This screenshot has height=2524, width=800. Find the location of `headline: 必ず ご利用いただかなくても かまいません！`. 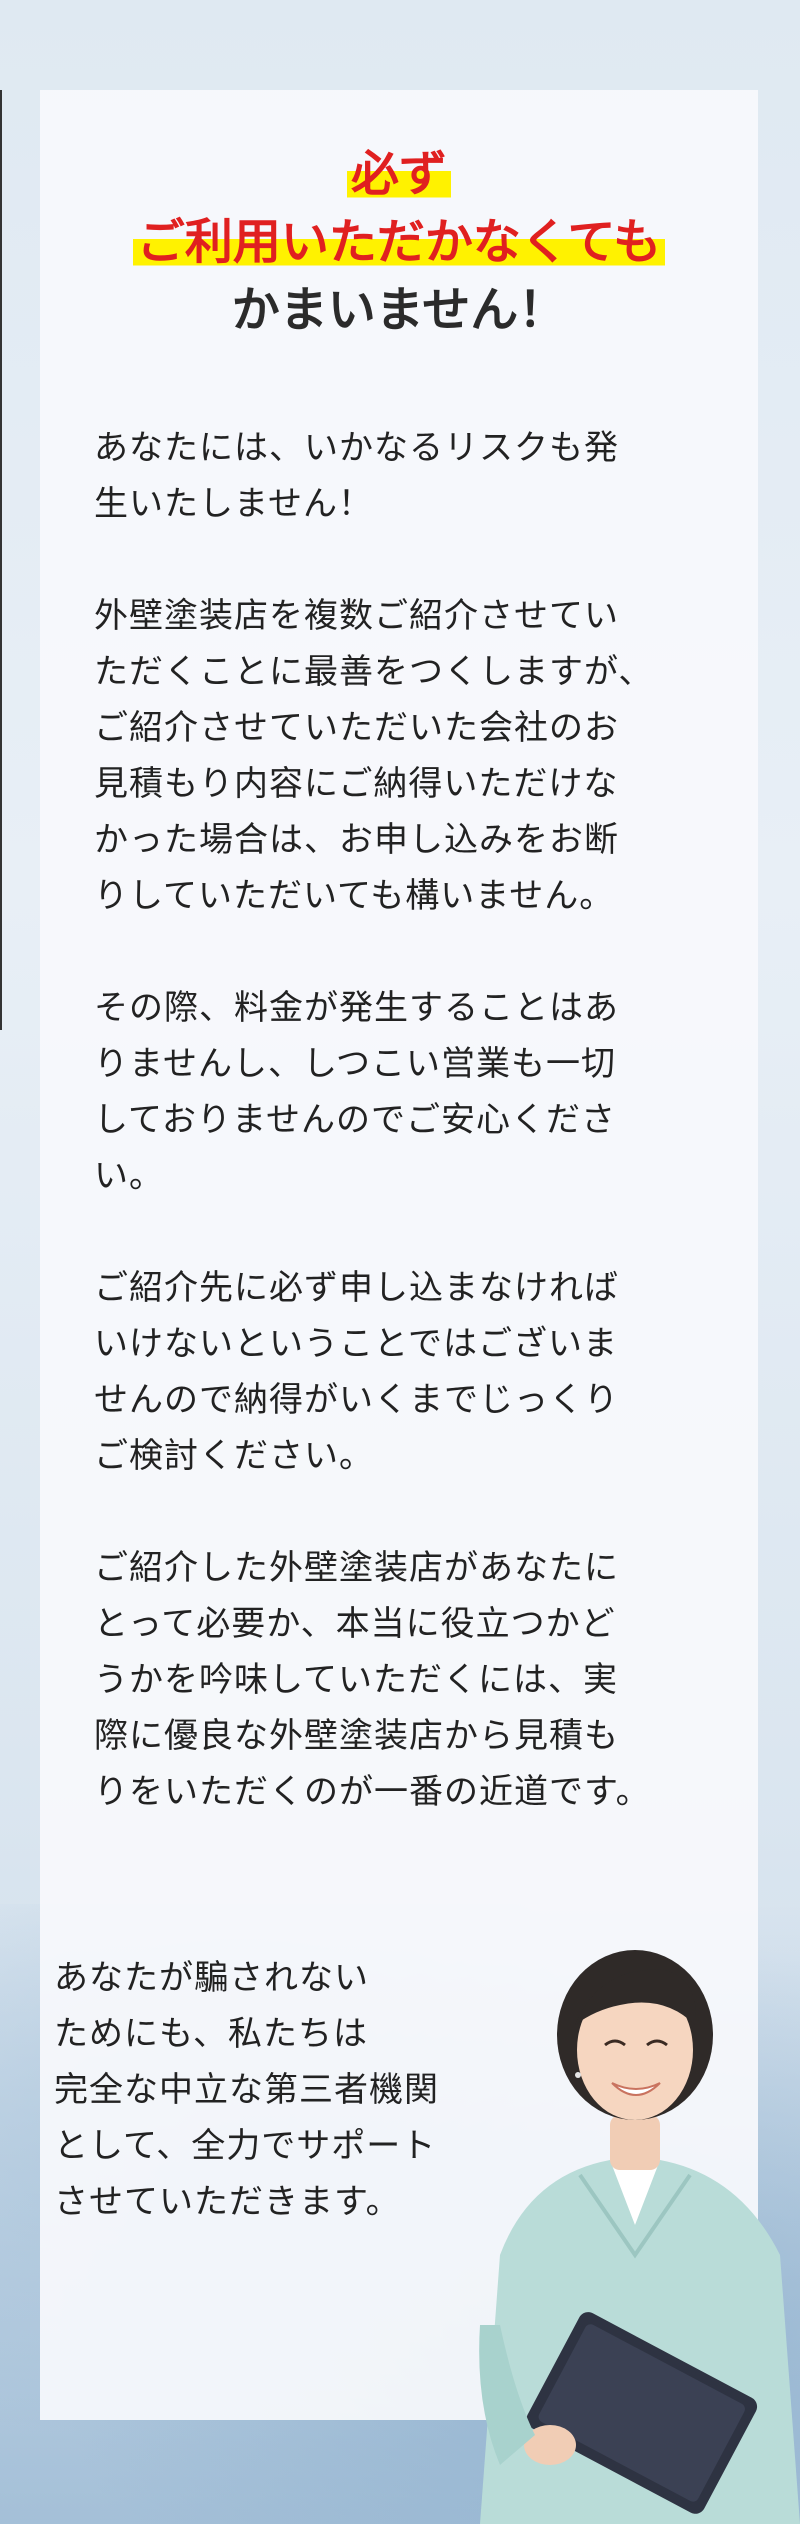

headline: 必ず ご利用いただかなくても かまいません！ is located at coordinates (399, 242).